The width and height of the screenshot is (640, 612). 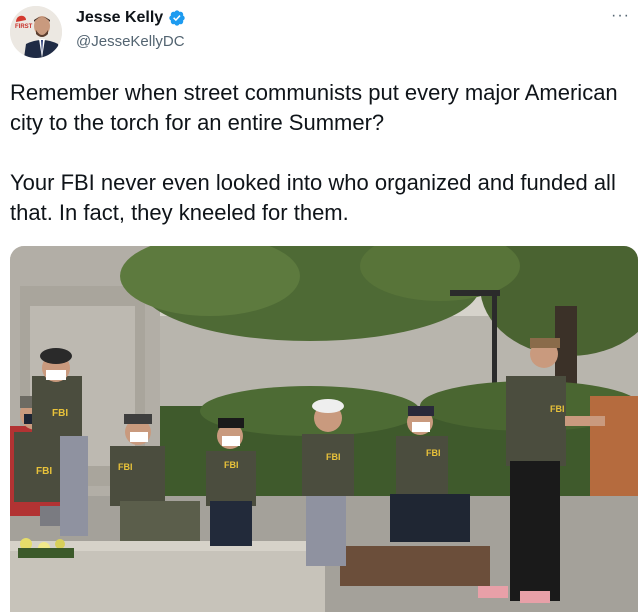 I want to click on display-name: Jesse Kelly, so click(x=119, y=18).